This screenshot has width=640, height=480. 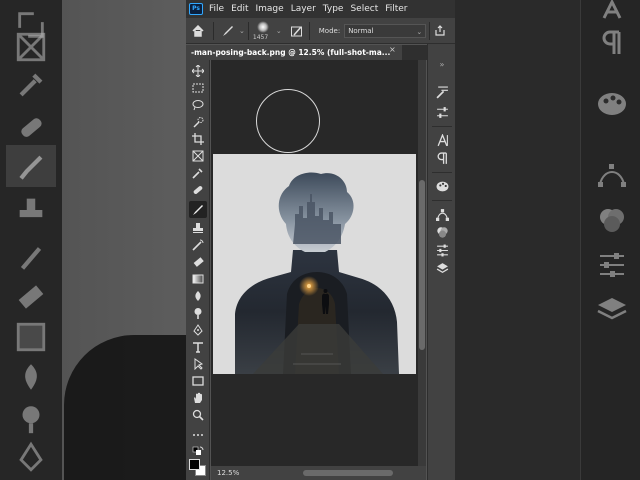 What do you see at coordinates (442, 140) in the screenshot?
I see `character-icon` at bounding box center [442, 140].